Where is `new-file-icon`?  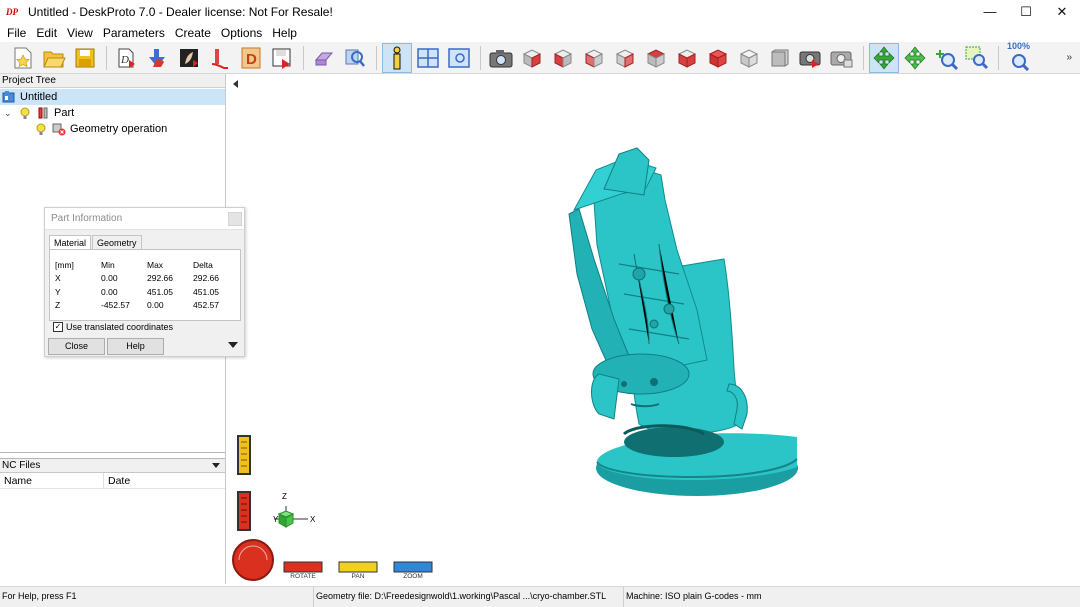 new-file-icon is located at coordinates (23, 58).